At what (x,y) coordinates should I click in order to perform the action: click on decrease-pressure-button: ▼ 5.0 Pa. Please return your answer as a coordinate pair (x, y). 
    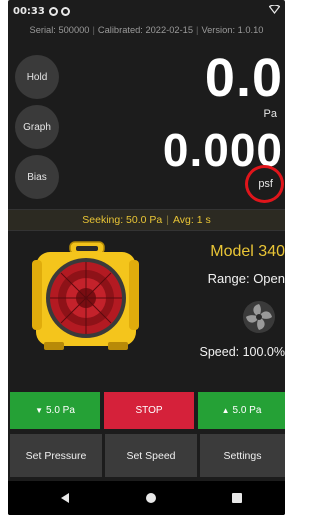
    Looking at the image, I should click on (55, 410).